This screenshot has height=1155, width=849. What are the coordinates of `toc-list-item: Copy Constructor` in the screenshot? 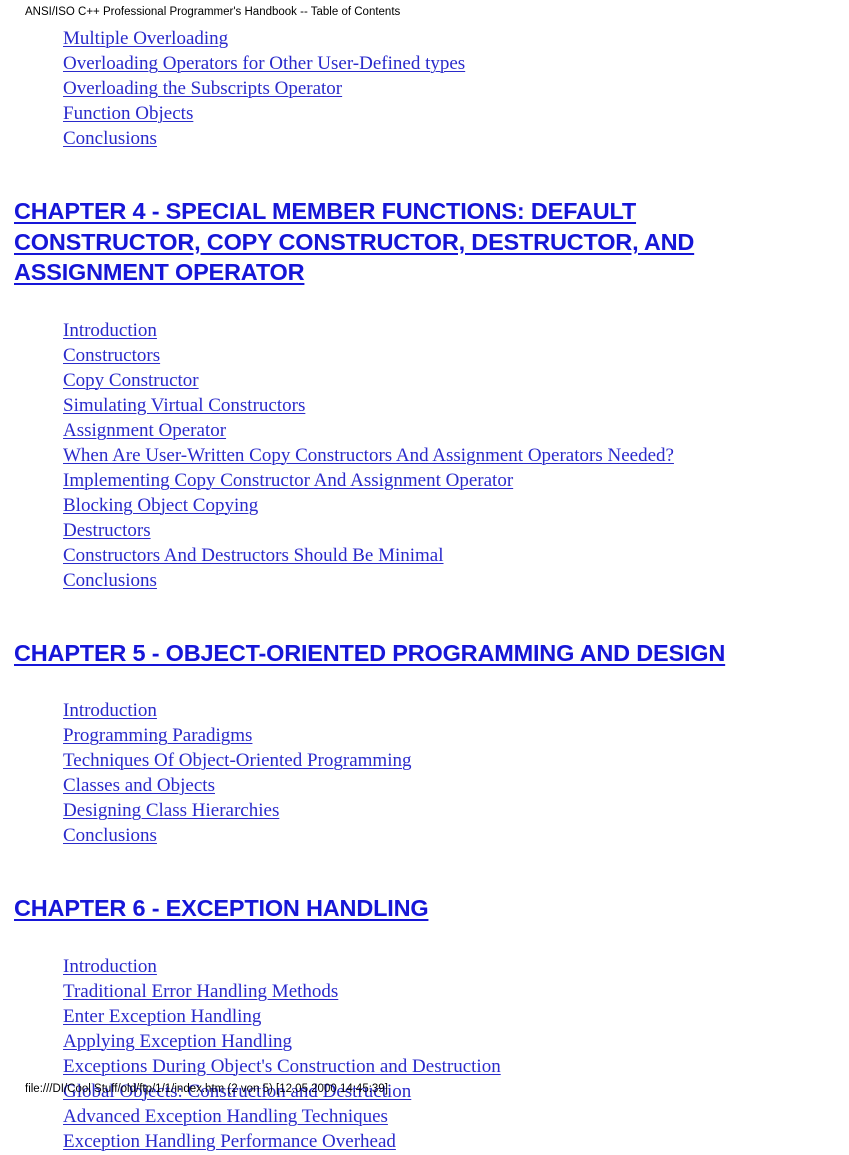 It's located at (456, 380).